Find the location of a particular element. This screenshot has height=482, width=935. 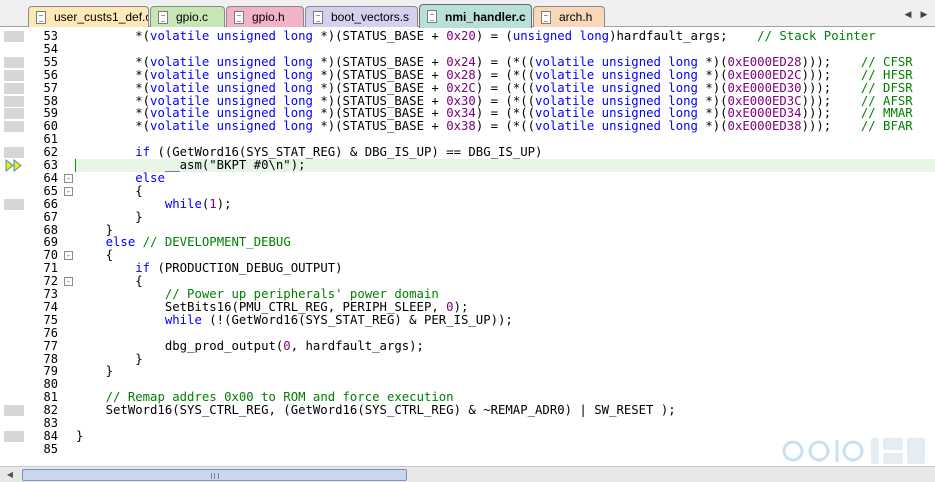

arrow-left-icon: ◀ is located at coordinates (10, 475).